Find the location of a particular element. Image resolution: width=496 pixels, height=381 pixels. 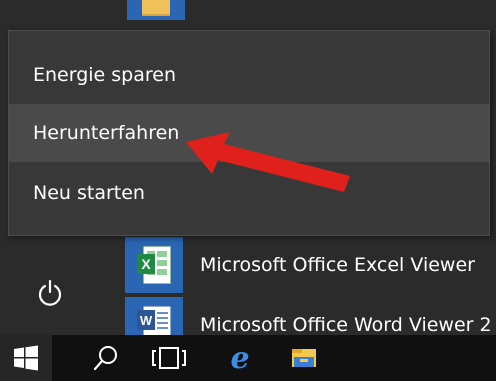

top-app-tile is located at coordinates (156, 10).